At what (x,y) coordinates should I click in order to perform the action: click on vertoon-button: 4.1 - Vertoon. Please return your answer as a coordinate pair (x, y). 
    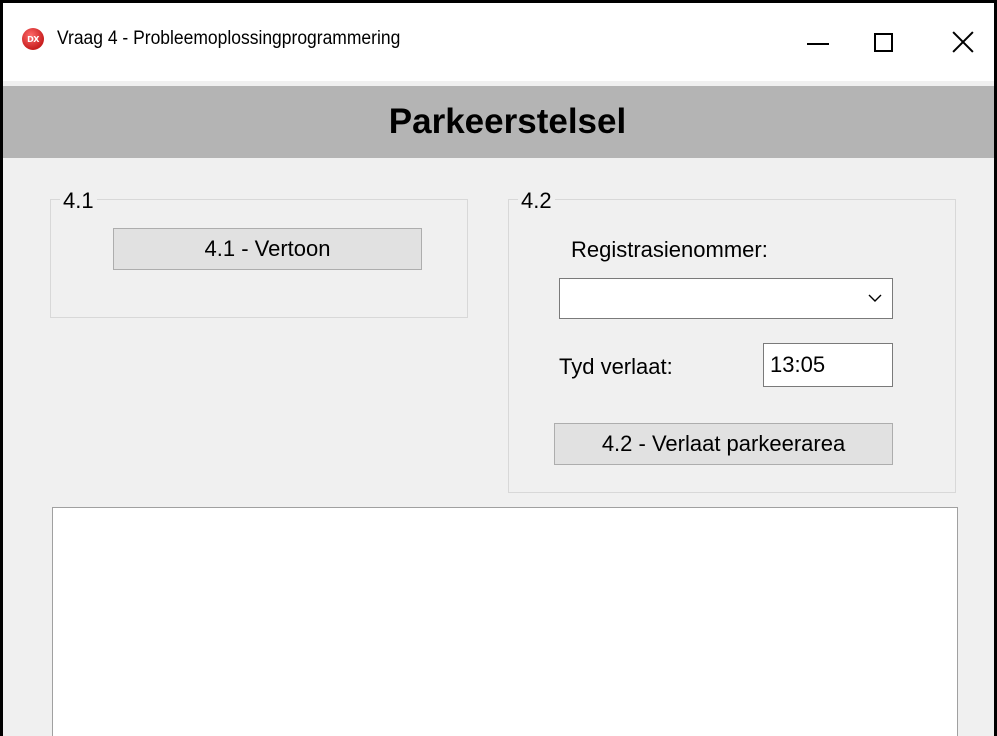
    Looking at the image, I should click on (267, 249).